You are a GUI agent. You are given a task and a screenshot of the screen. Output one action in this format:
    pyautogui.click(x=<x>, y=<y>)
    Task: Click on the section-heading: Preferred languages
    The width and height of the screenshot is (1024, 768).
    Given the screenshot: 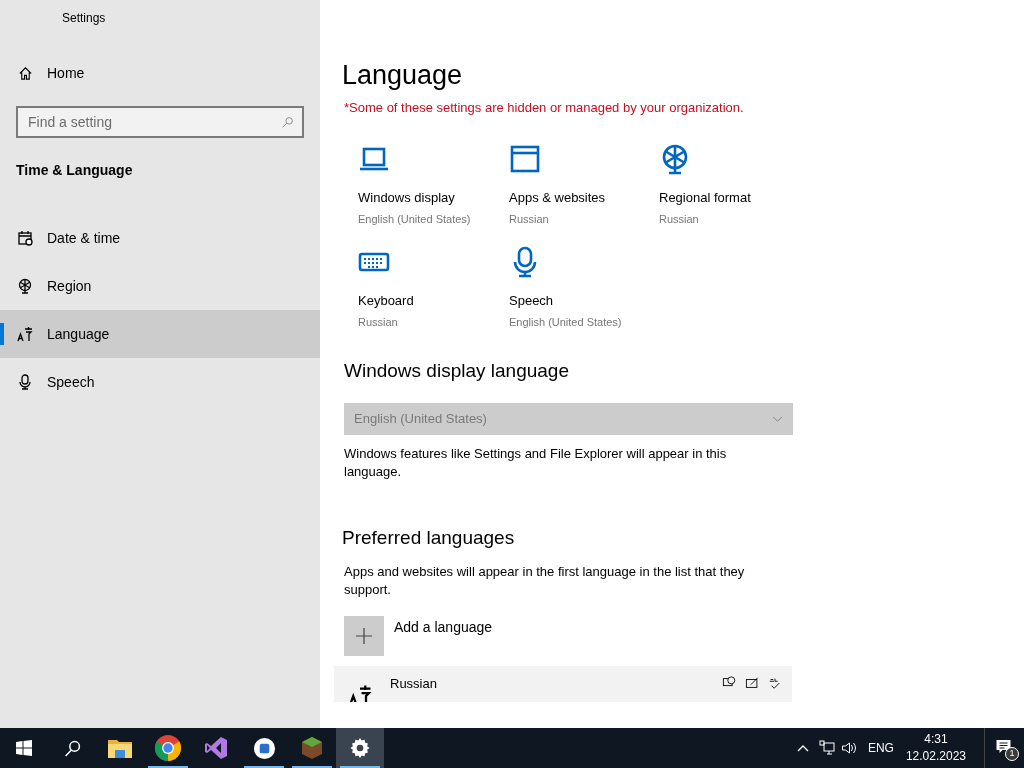 What is the action you would take?
    pyautogui.click(x=429, y=538)
    